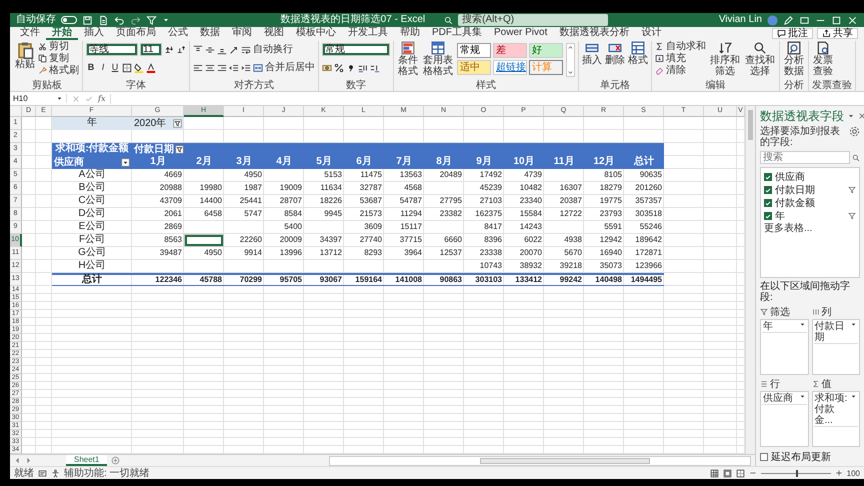 This screenshot has width=864, height=486. I want to click on insert-button: 插入, so click(592, 53).